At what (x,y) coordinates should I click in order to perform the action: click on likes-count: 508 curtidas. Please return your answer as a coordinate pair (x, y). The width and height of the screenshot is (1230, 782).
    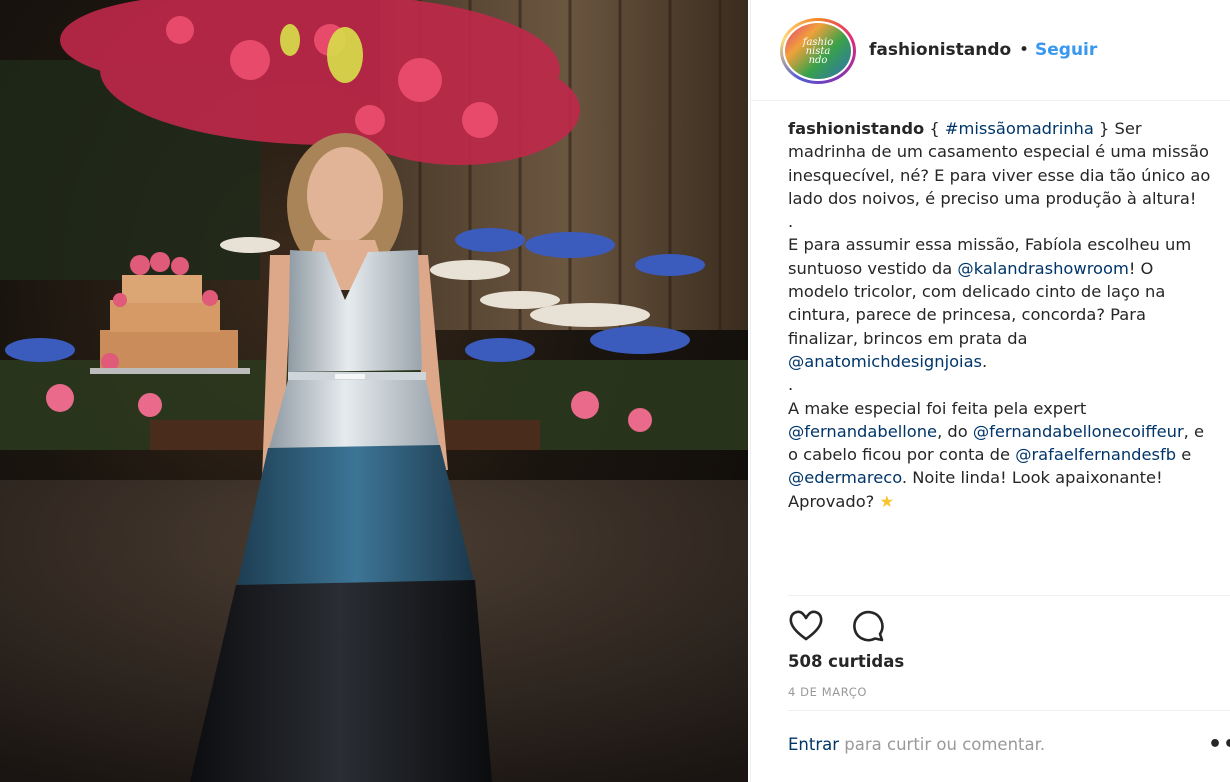
    Looking at the image, I should click on (846, 661).